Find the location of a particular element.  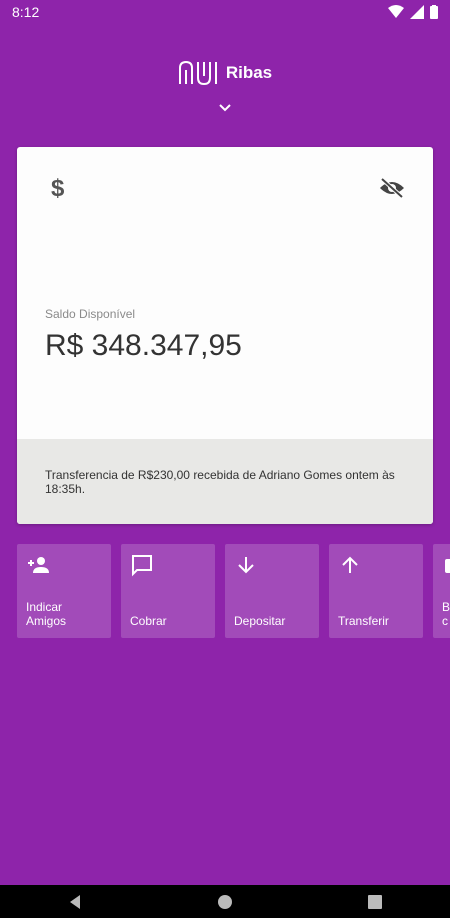

balance-amount: R$ 348.347,95 is located at coordinates (143, 345).